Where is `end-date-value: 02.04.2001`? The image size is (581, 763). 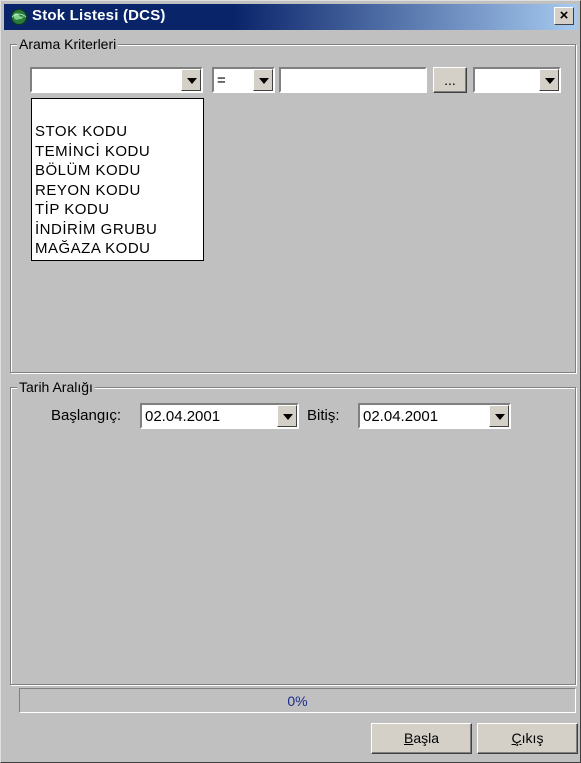 end-date-value: 02.04.2001 is located at coordinates (401, 416).